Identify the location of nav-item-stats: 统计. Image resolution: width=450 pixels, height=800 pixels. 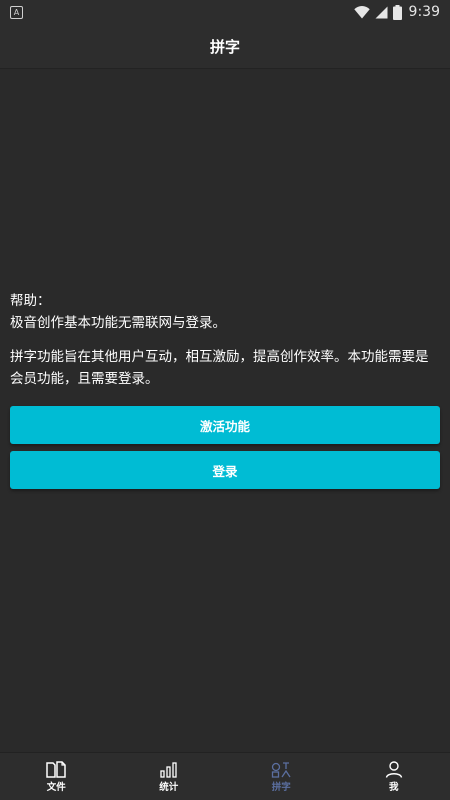
(169, 776).